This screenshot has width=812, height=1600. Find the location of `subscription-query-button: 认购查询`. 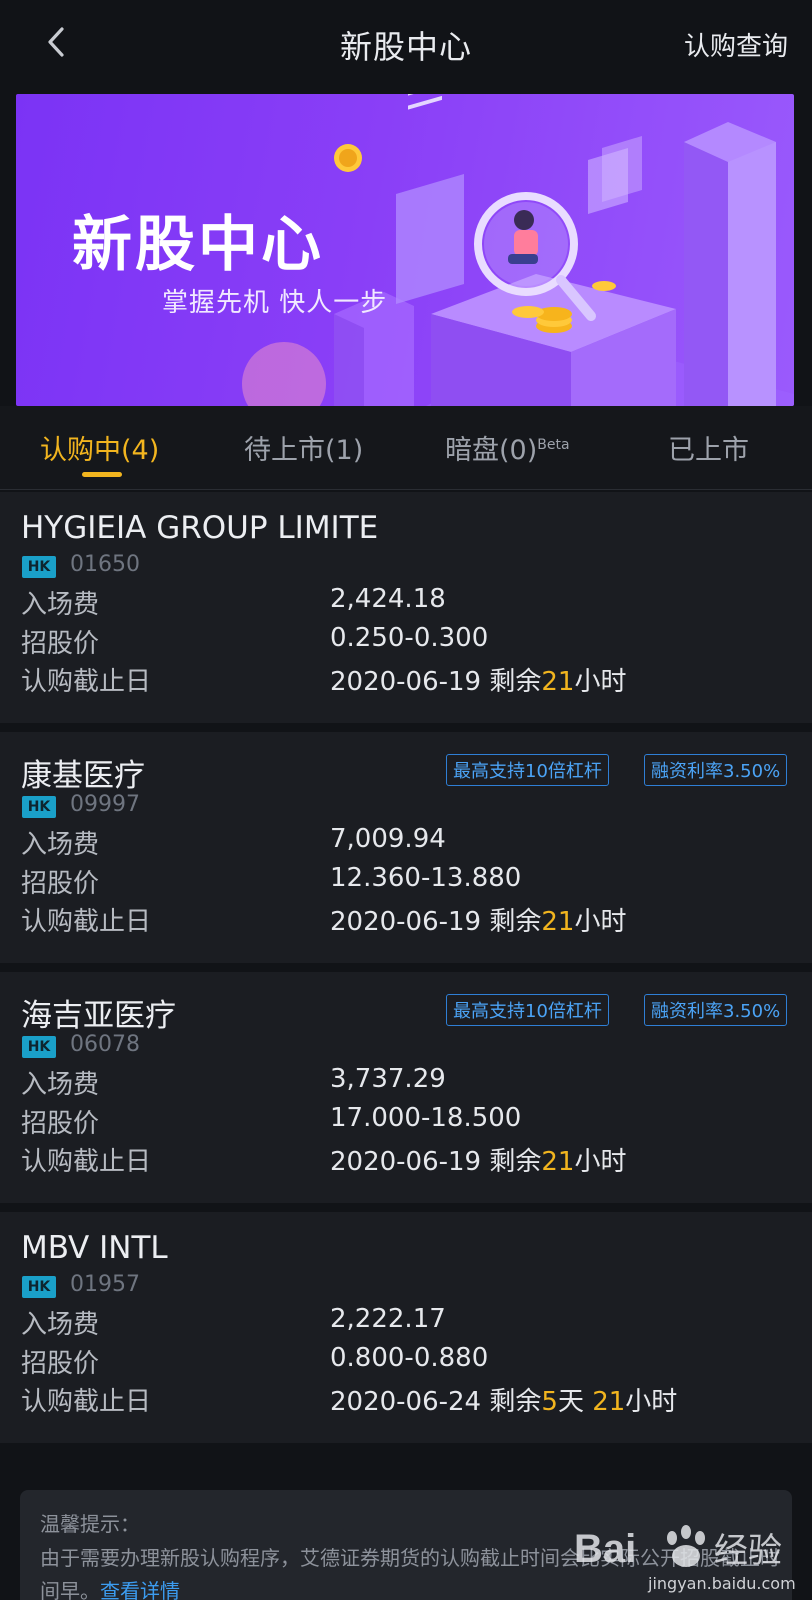

subscription-query-button: 认购查询 is located at coordinates (736, 44).